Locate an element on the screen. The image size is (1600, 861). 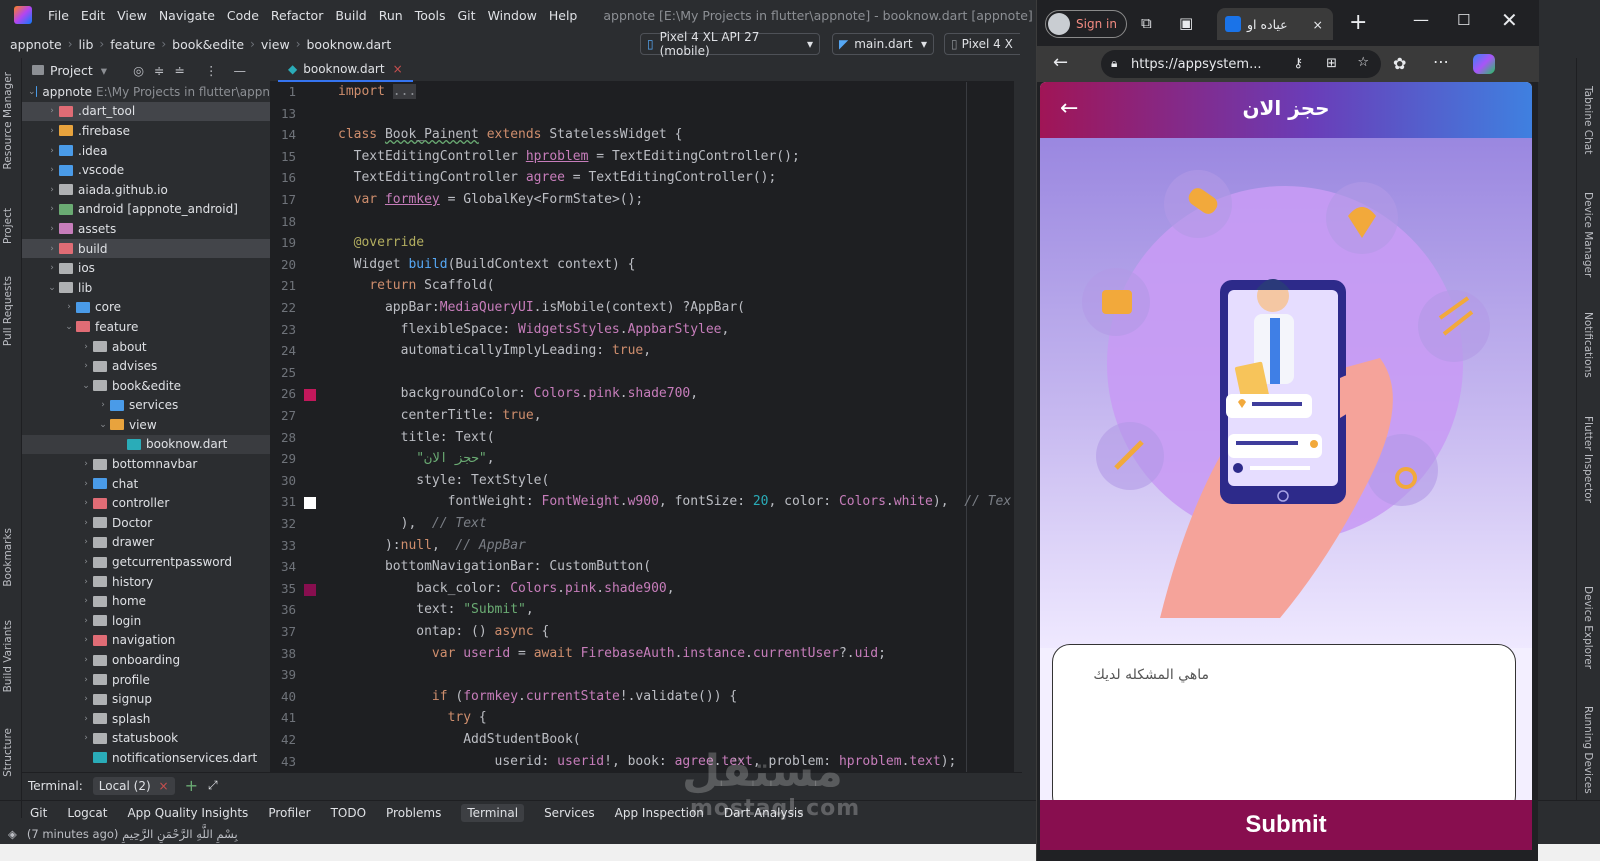
code-line: backgroundColor: Colors.pink.shade700, is located at coordinates (518, 393).